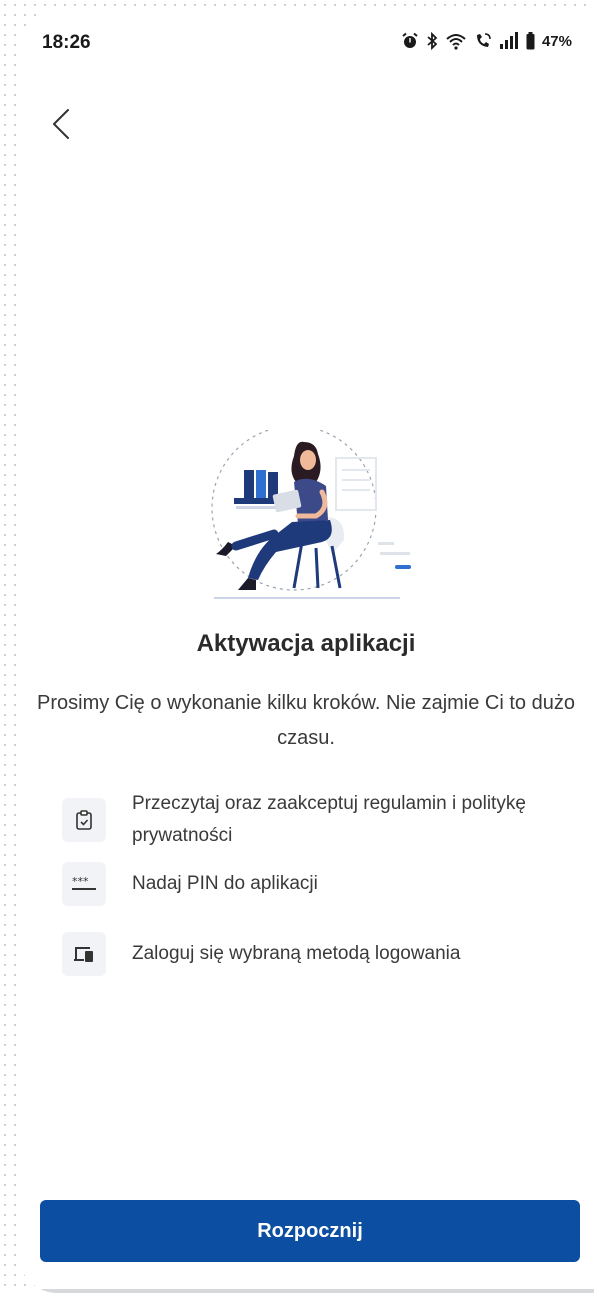 This screenshot has height=1293, width=594. I want to click on wifi-icon, so click(456, 41).